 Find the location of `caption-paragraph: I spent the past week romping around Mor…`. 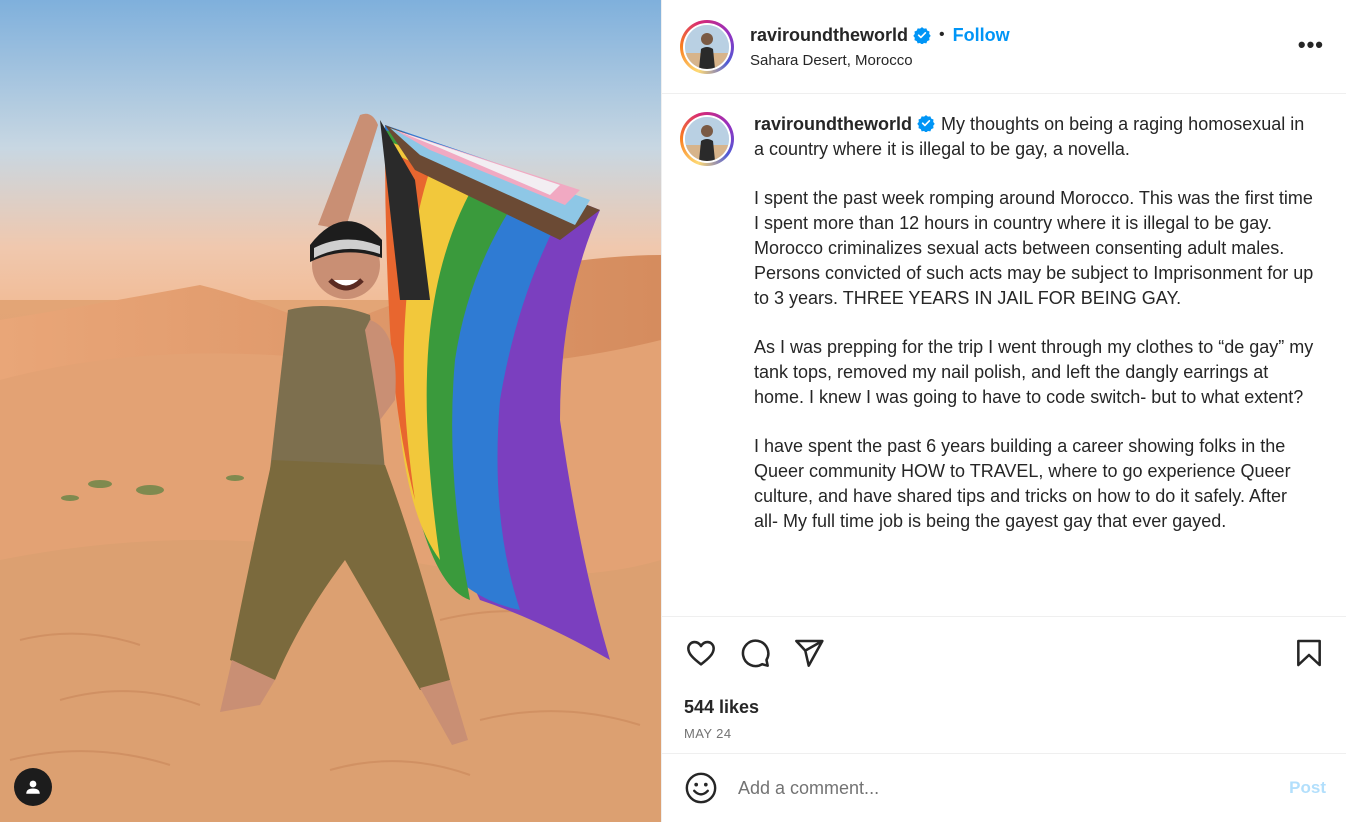

caption-paragraph: I spent the past week romping around Mor… is located at coordinates (1033, 223).